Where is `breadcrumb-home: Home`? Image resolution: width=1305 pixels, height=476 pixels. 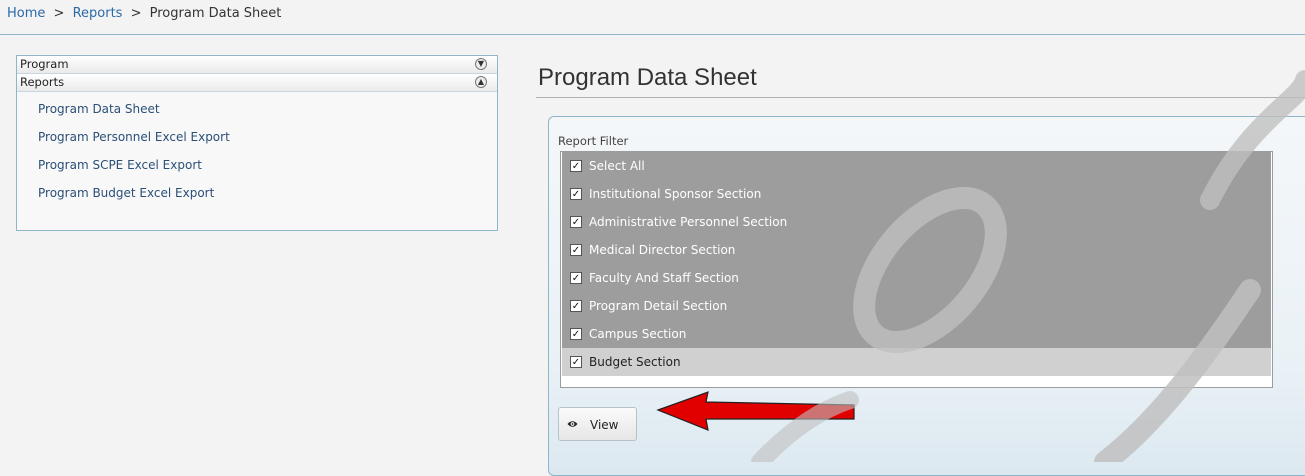 breadcrumb-home: Home is located at coordinates (26, 13).